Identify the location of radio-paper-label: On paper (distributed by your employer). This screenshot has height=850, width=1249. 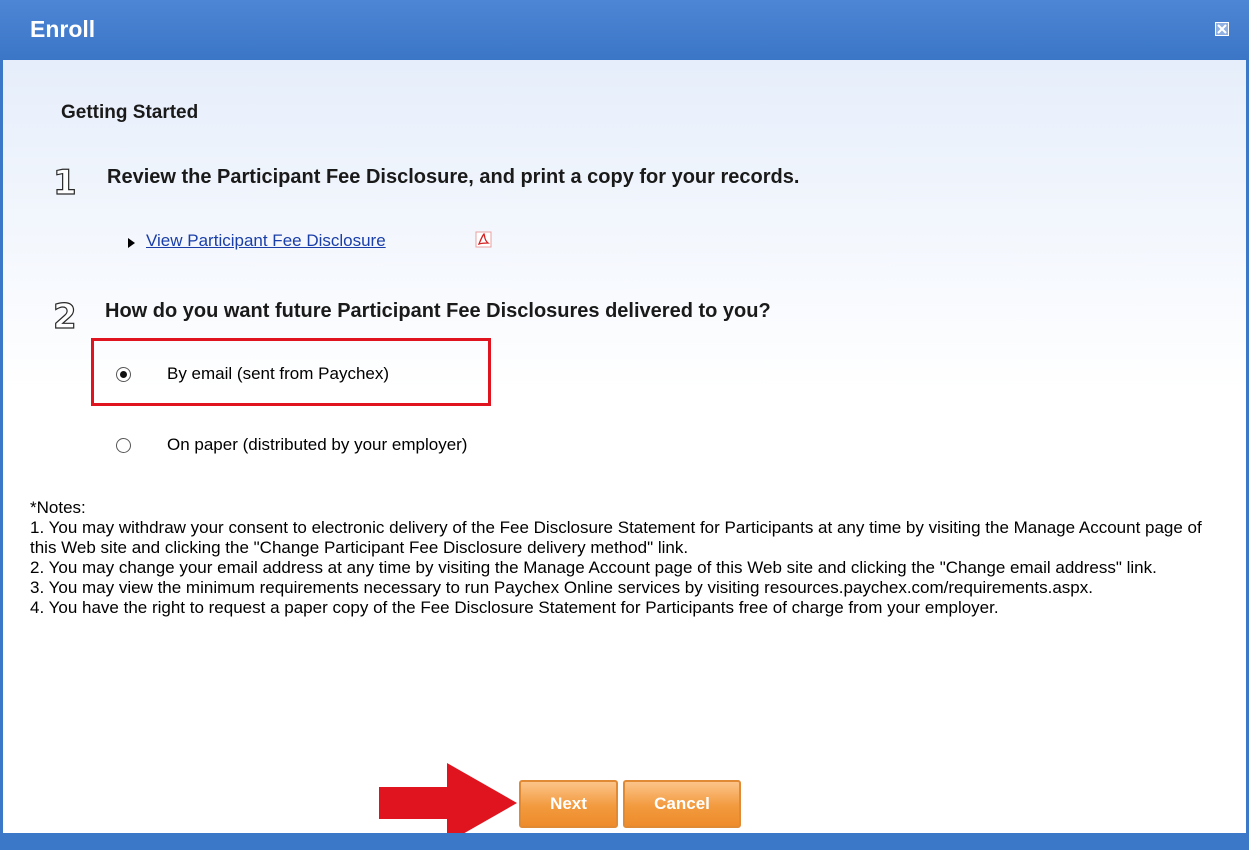
(317, 445).